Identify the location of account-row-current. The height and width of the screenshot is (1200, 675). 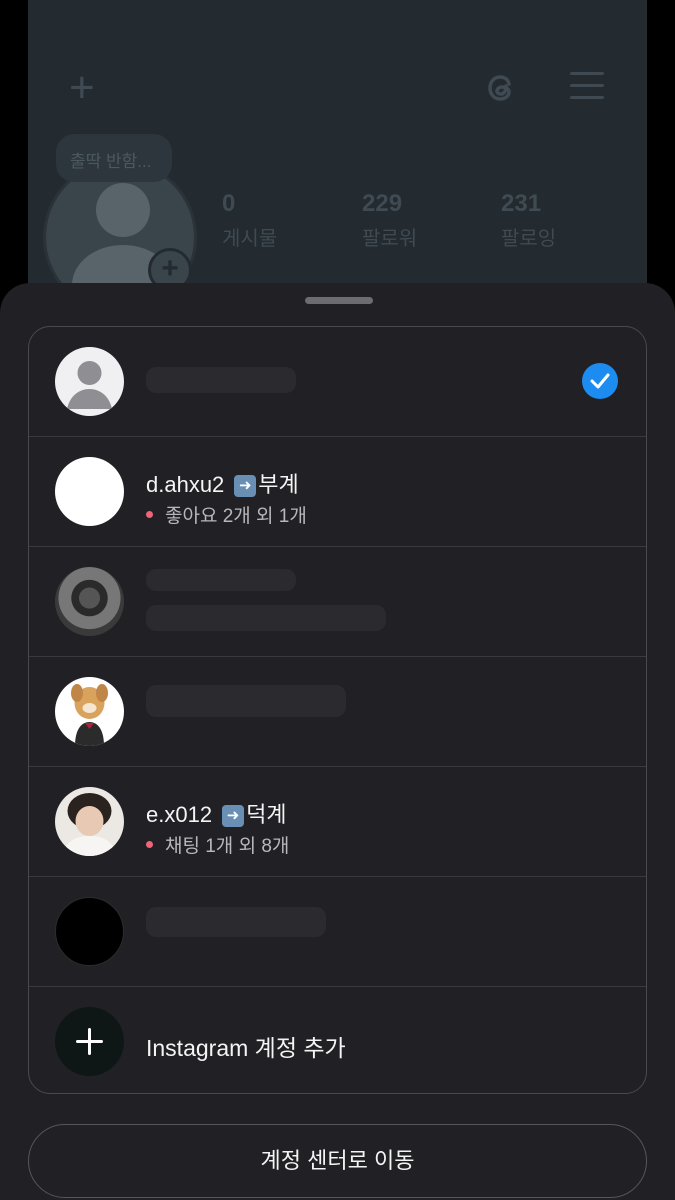
(337, 382).